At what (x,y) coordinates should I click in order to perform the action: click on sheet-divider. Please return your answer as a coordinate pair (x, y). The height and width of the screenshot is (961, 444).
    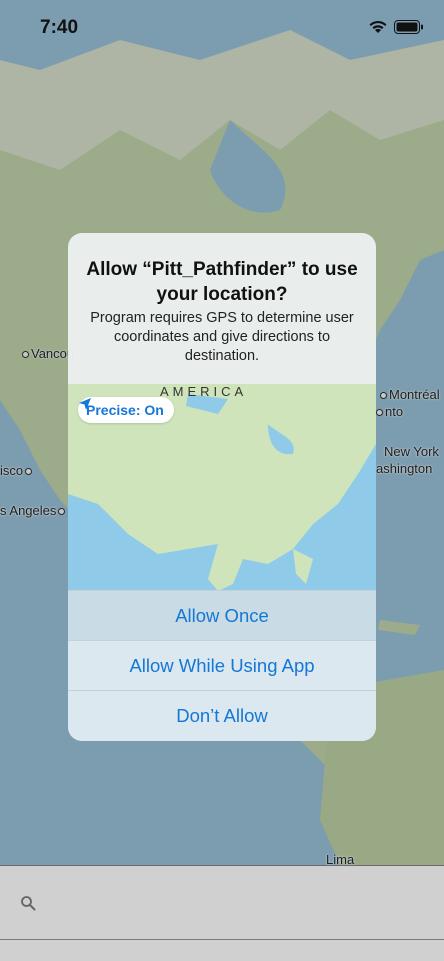
    Looking at the image, I should click on (222, 939).